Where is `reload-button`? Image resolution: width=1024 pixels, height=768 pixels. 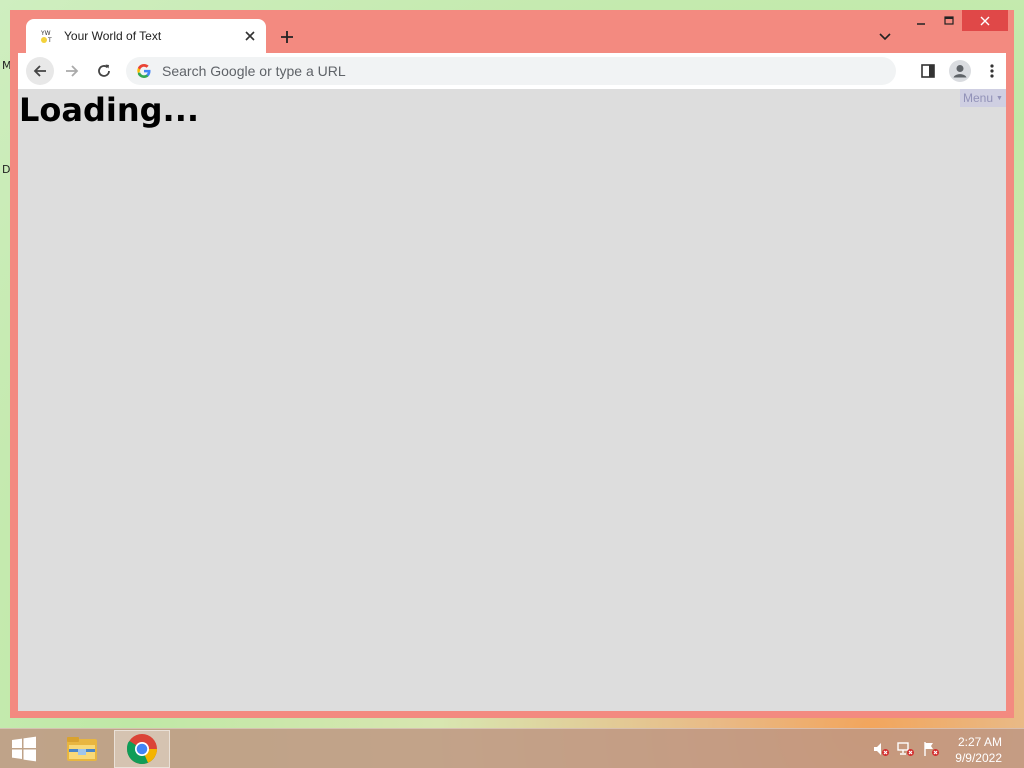
reload-button is located at coordinates (104, 71).